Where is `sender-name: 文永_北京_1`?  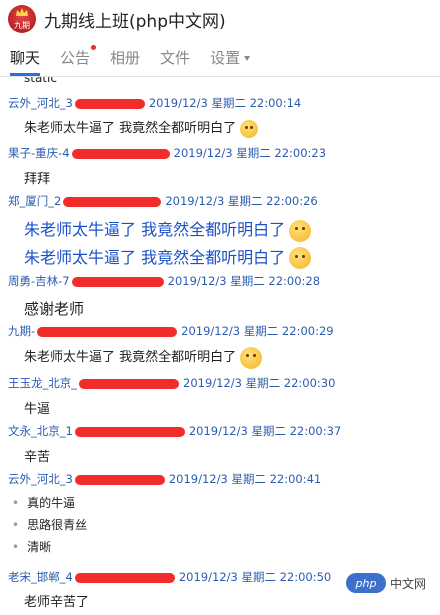
sender-name: 文永_北京_1 is located at coordinates (40, 431).